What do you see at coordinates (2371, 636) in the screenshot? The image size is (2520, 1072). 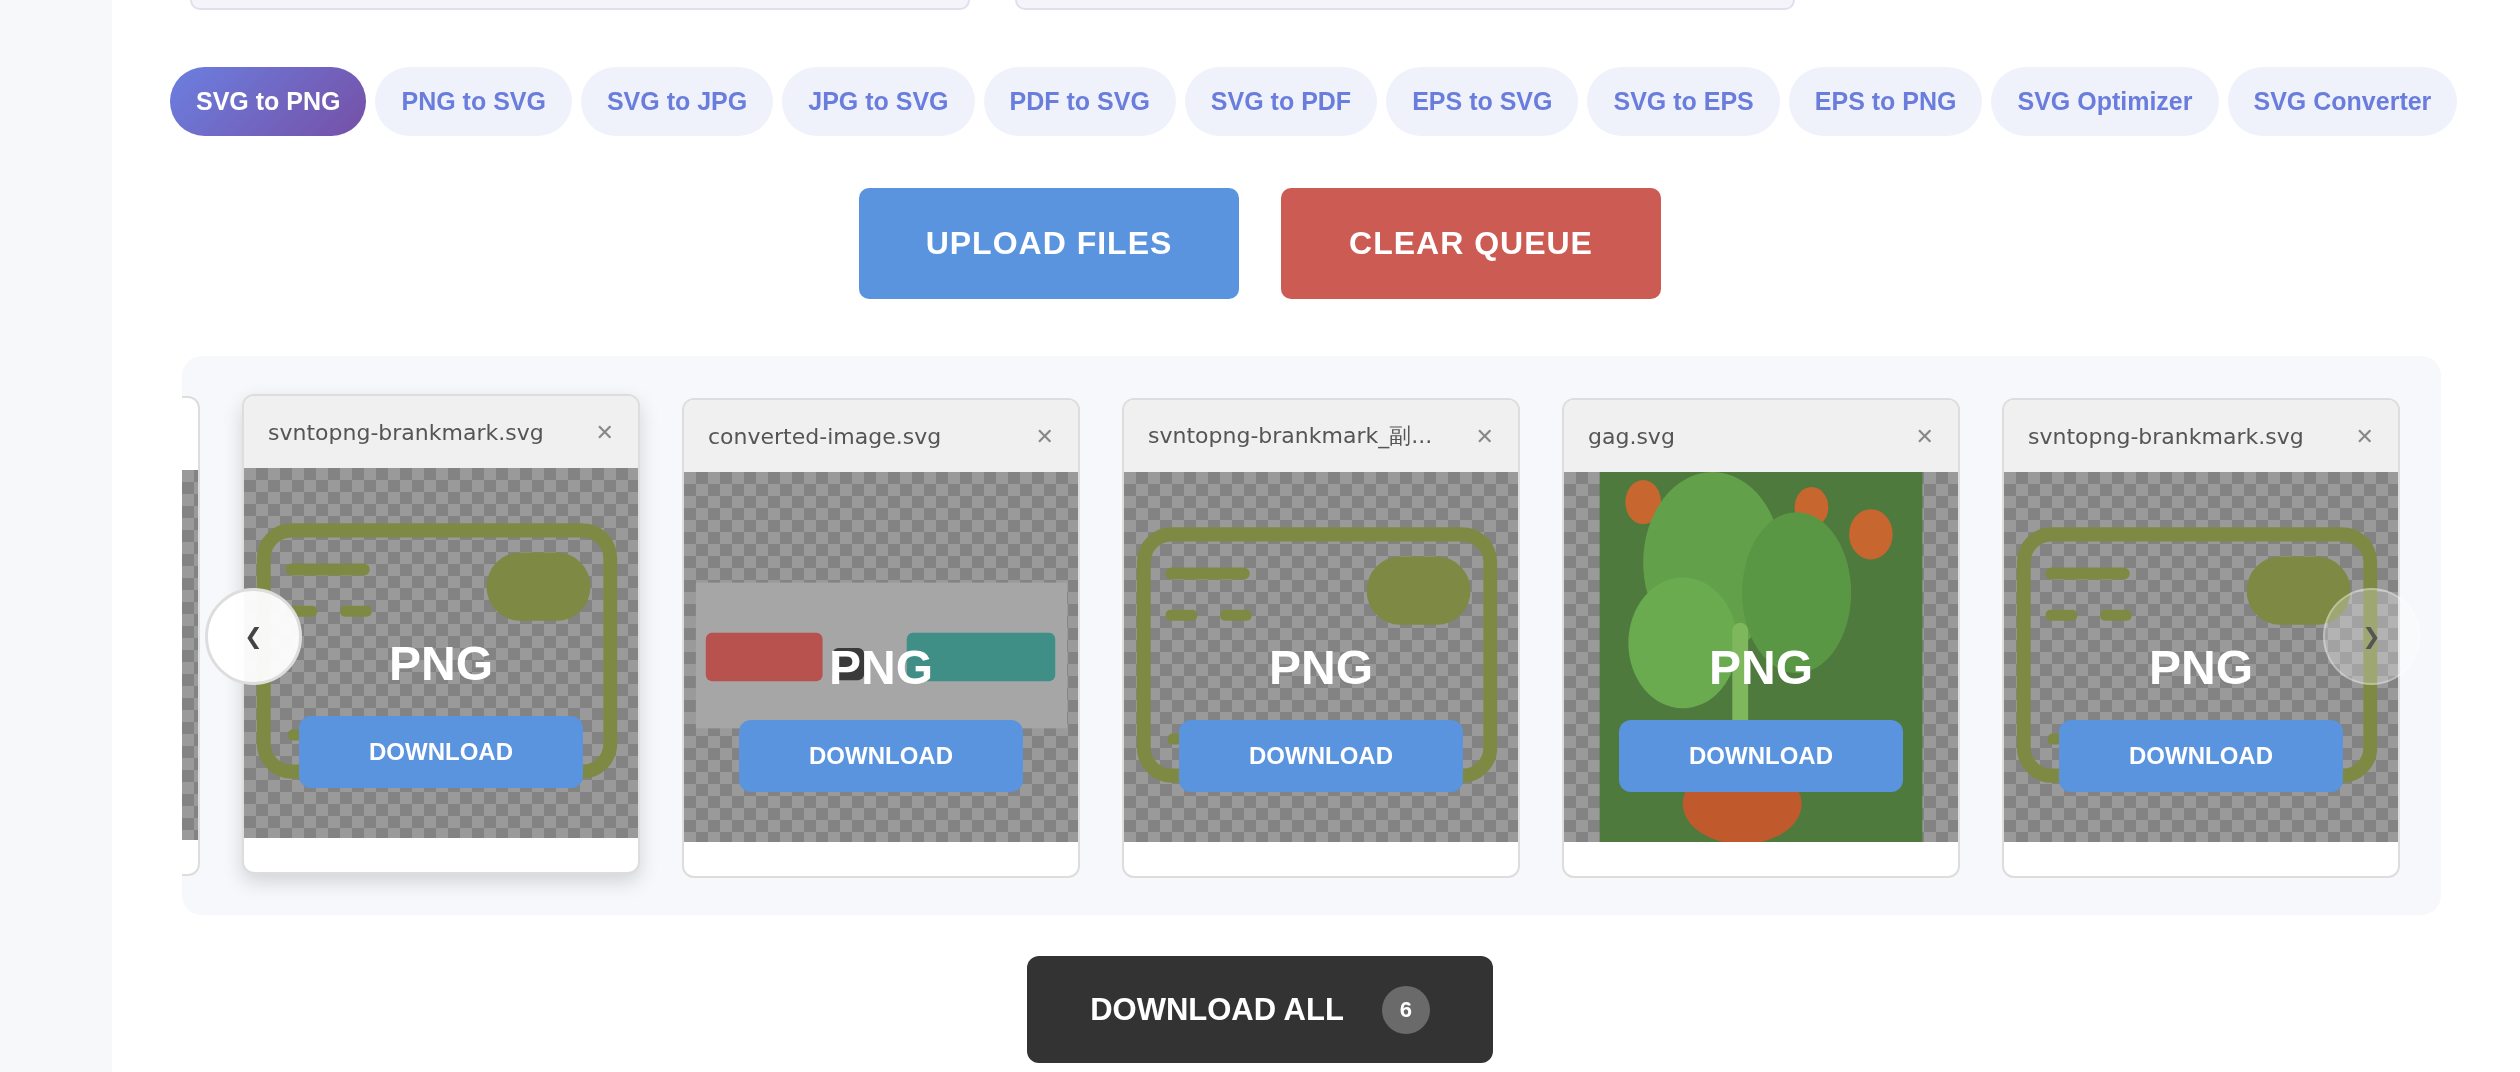 I see `next-button: ❯` at bounding box center [2371, 636].